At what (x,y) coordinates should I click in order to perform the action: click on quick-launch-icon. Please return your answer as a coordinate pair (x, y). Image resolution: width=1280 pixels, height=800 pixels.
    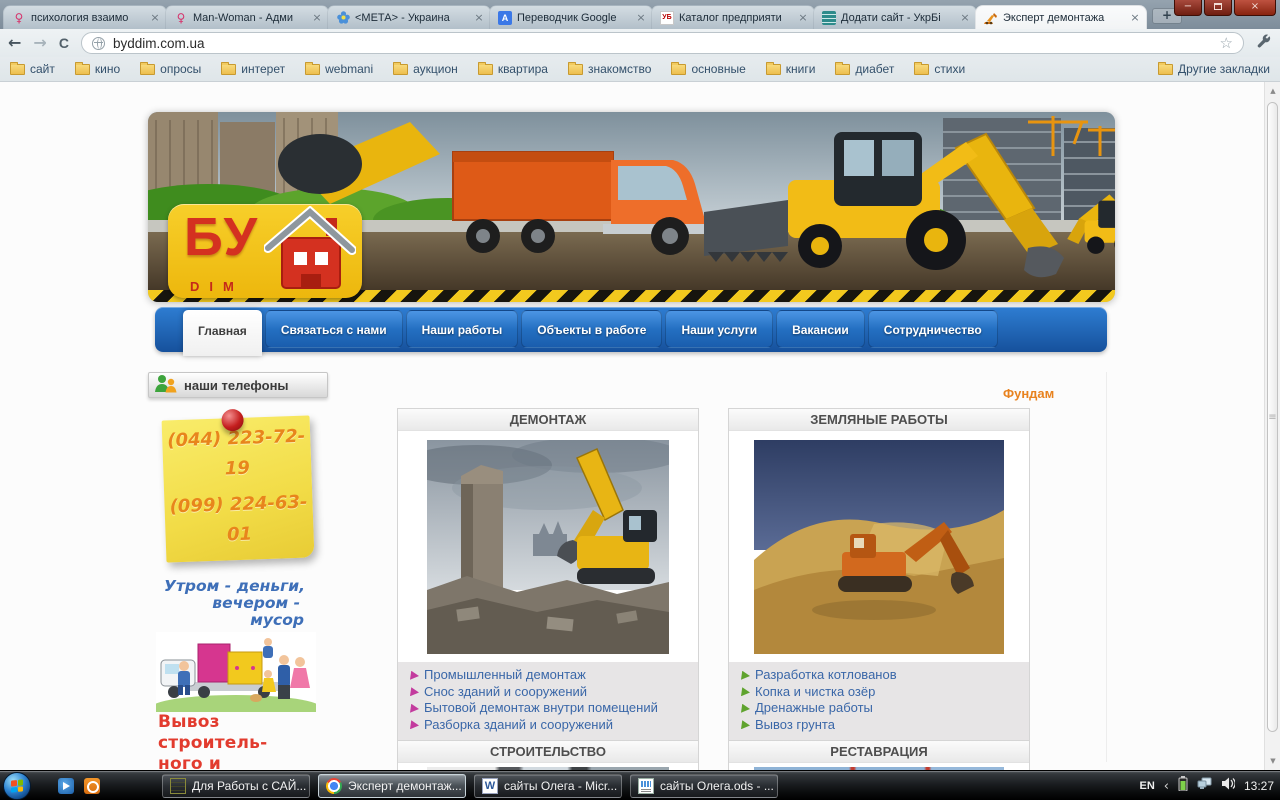
    Looking at the image, I should click on (92, 786).